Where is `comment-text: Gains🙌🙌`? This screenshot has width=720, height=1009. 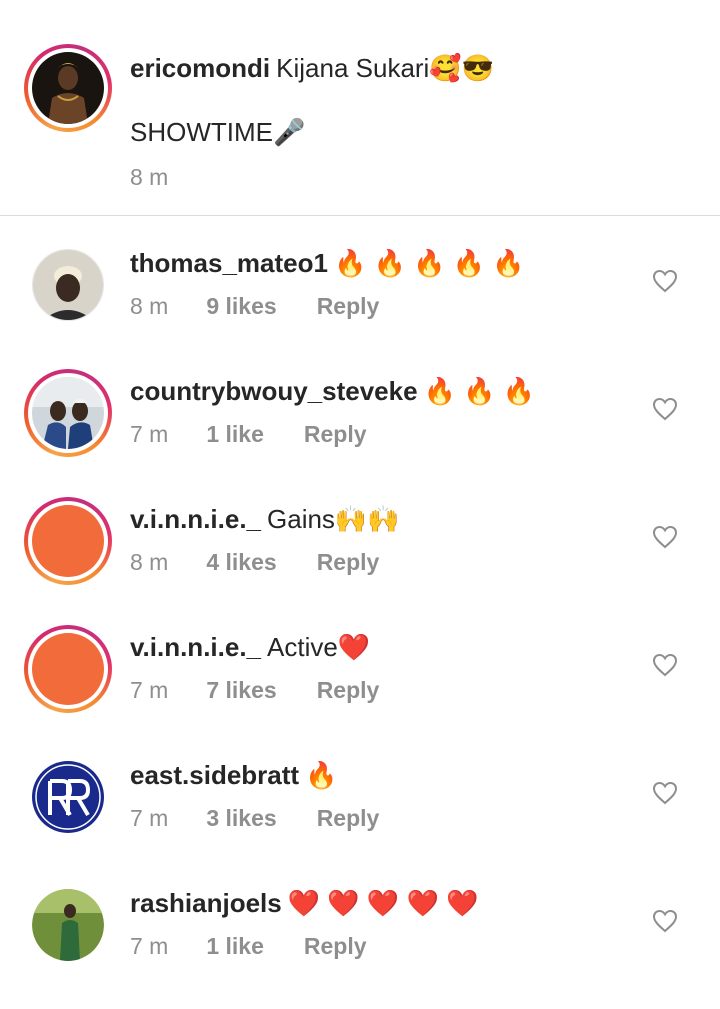 comment-text: Gains🙌🙌 is located at coordinates (333, 519).